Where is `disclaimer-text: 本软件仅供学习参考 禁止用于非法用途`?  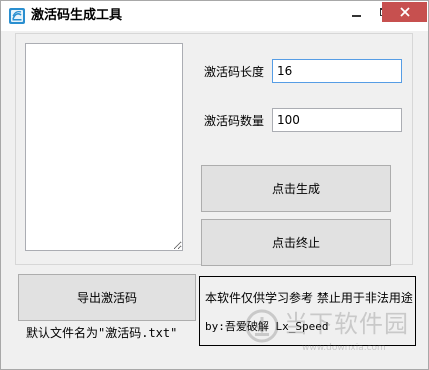
disclaimer-text: 本软件仅供学习参考 禁止用于非法用途 is located at coordinates (309, 298).